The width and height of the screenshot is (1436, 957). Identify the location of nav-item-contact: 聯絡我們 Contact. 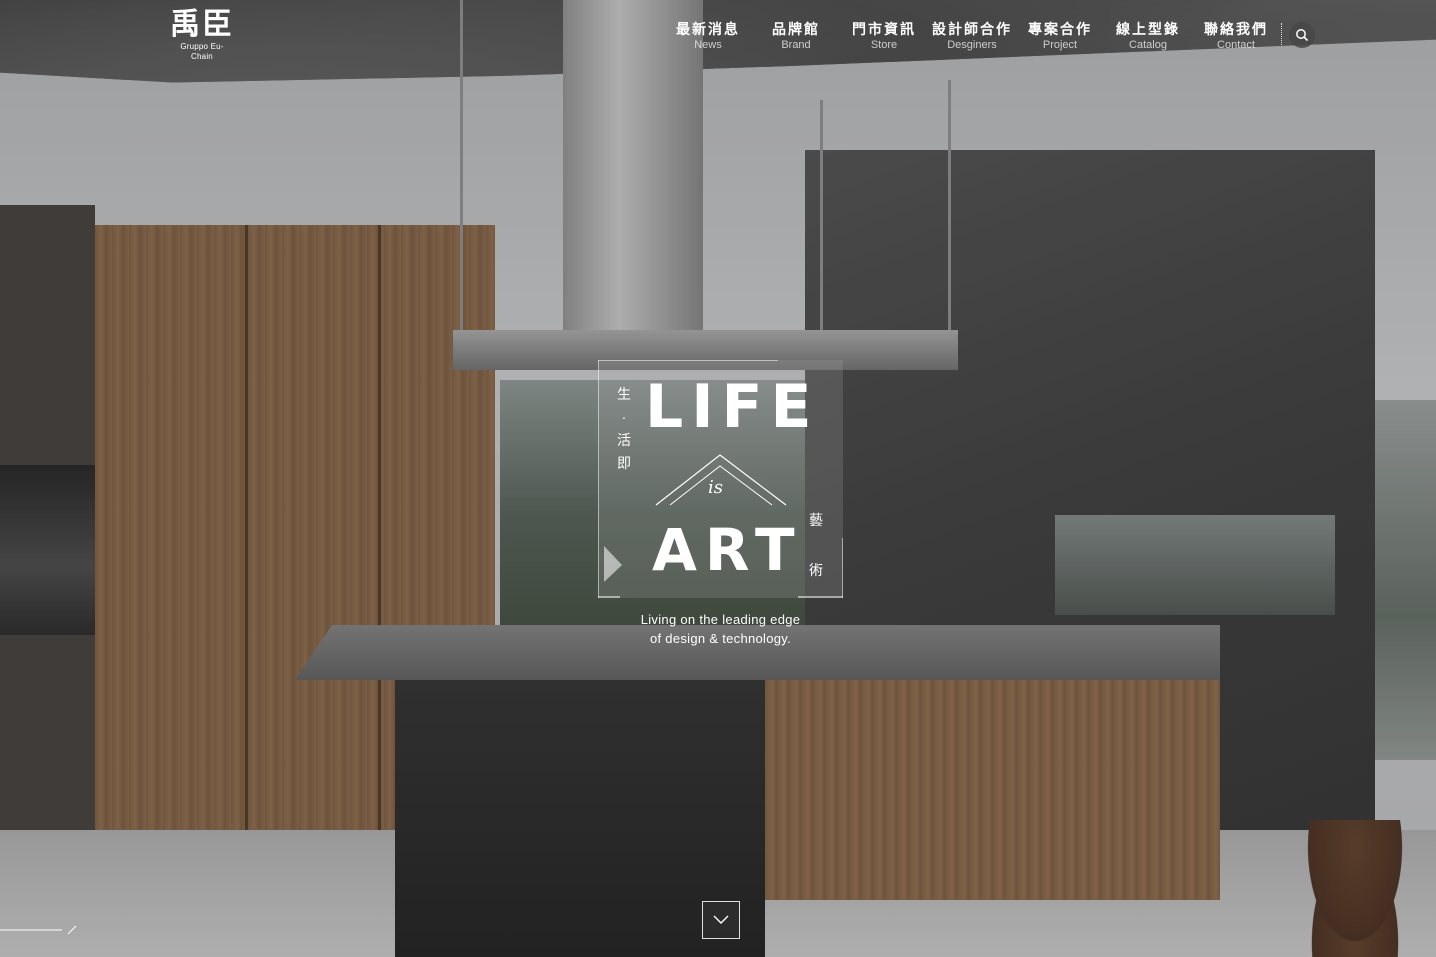
(1236, 40).